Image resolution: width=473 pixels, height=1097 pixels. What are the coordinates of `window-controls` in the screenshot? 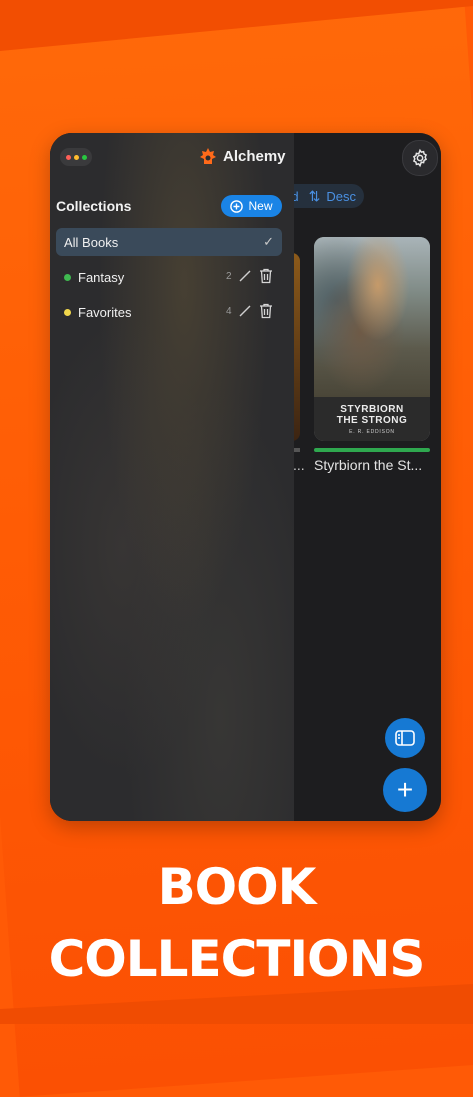 It's located at (76, 157).